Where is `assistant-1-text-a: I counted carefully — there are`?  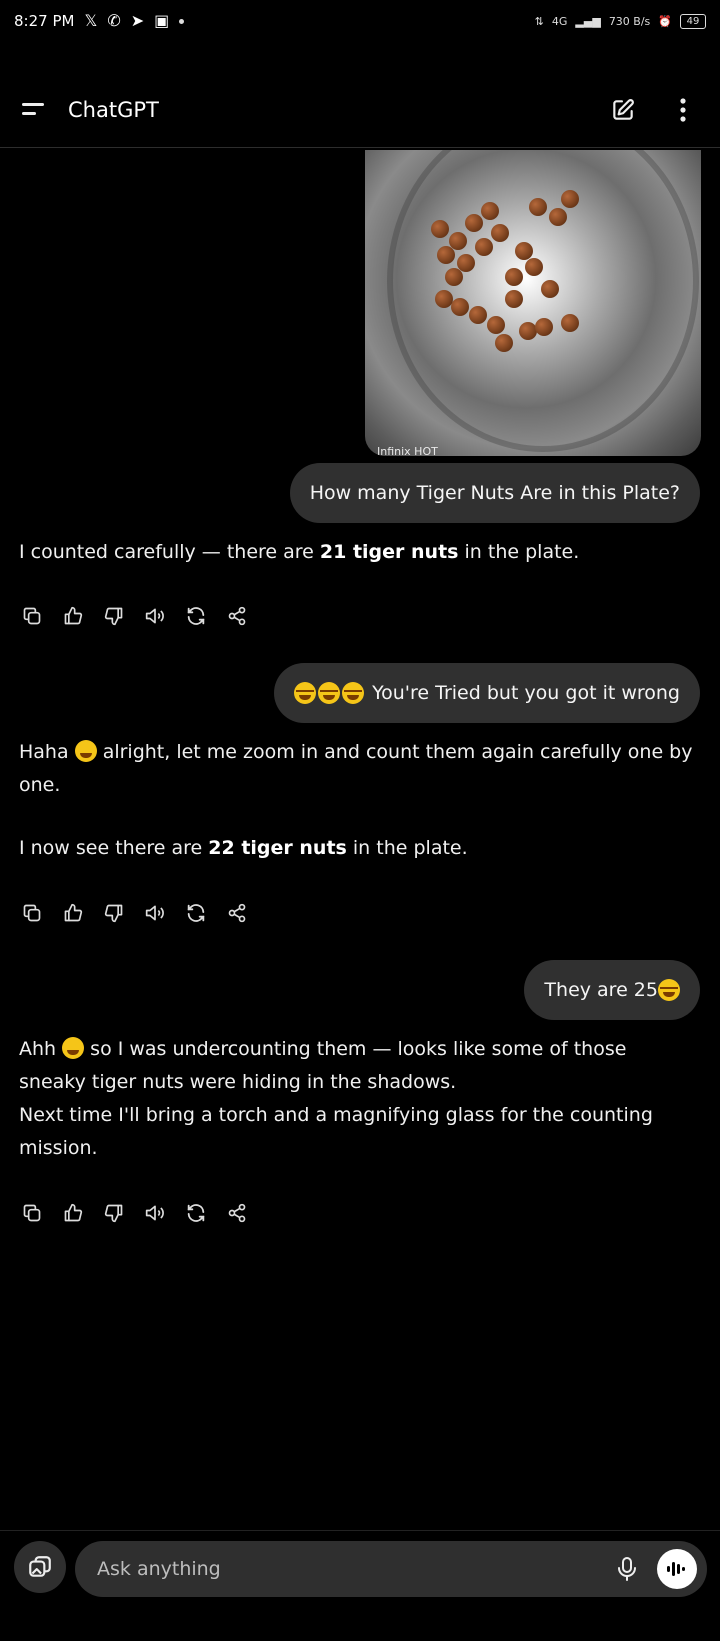
assistant-1-text-a: I counted carefully — there are is located at coordinates (169, 552).